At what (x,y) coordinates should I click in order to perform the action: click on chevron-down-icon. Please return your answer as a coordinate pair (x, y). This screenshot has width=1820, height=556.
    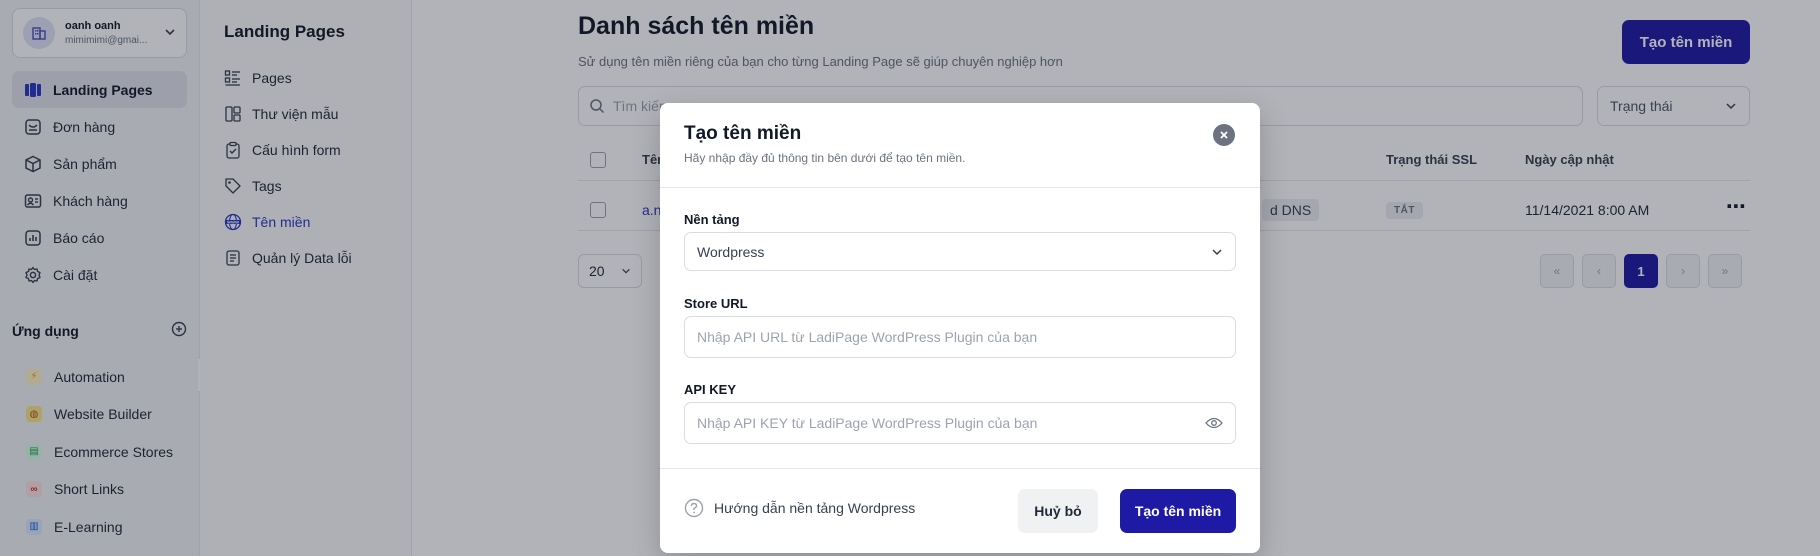
    Looking at the image, I should click on (1217, 252).